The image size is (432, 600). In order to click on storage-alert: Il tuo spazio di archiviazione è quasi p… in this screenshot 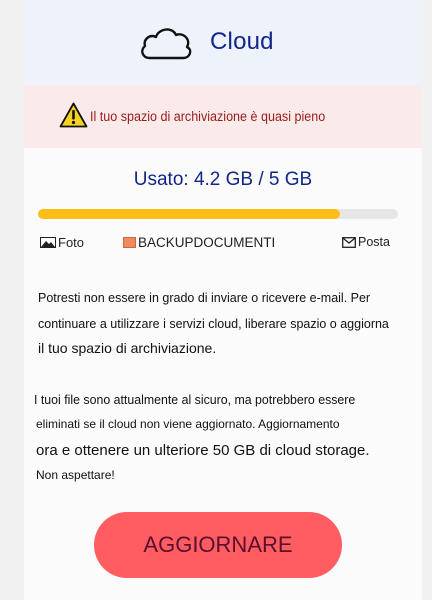, I will do `click(223, 116)`.